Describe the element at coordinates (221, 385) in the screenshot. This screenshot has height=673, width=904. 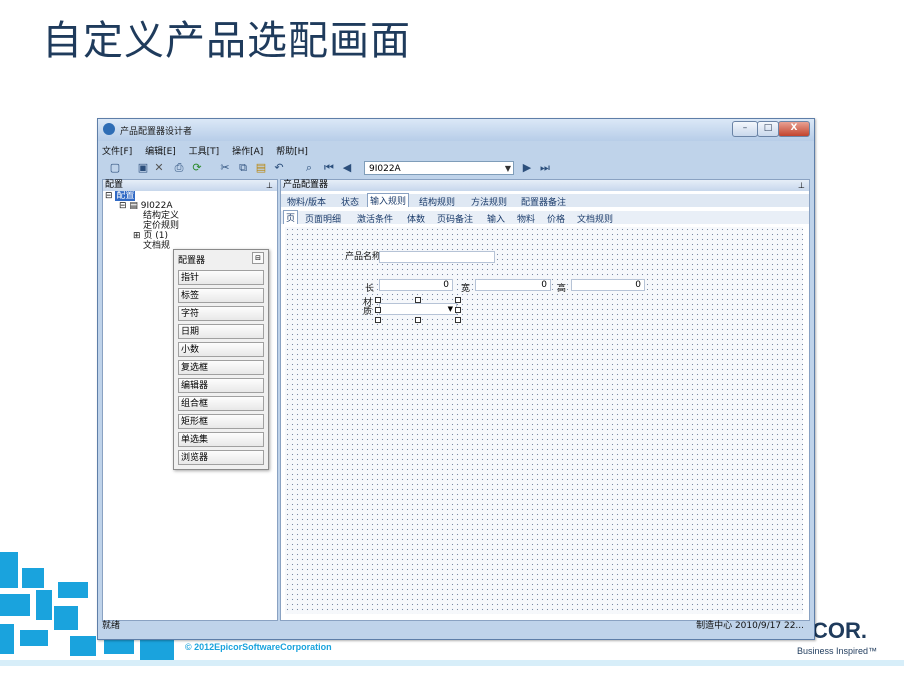
I see `tool-editor: 编辑器` at that location.